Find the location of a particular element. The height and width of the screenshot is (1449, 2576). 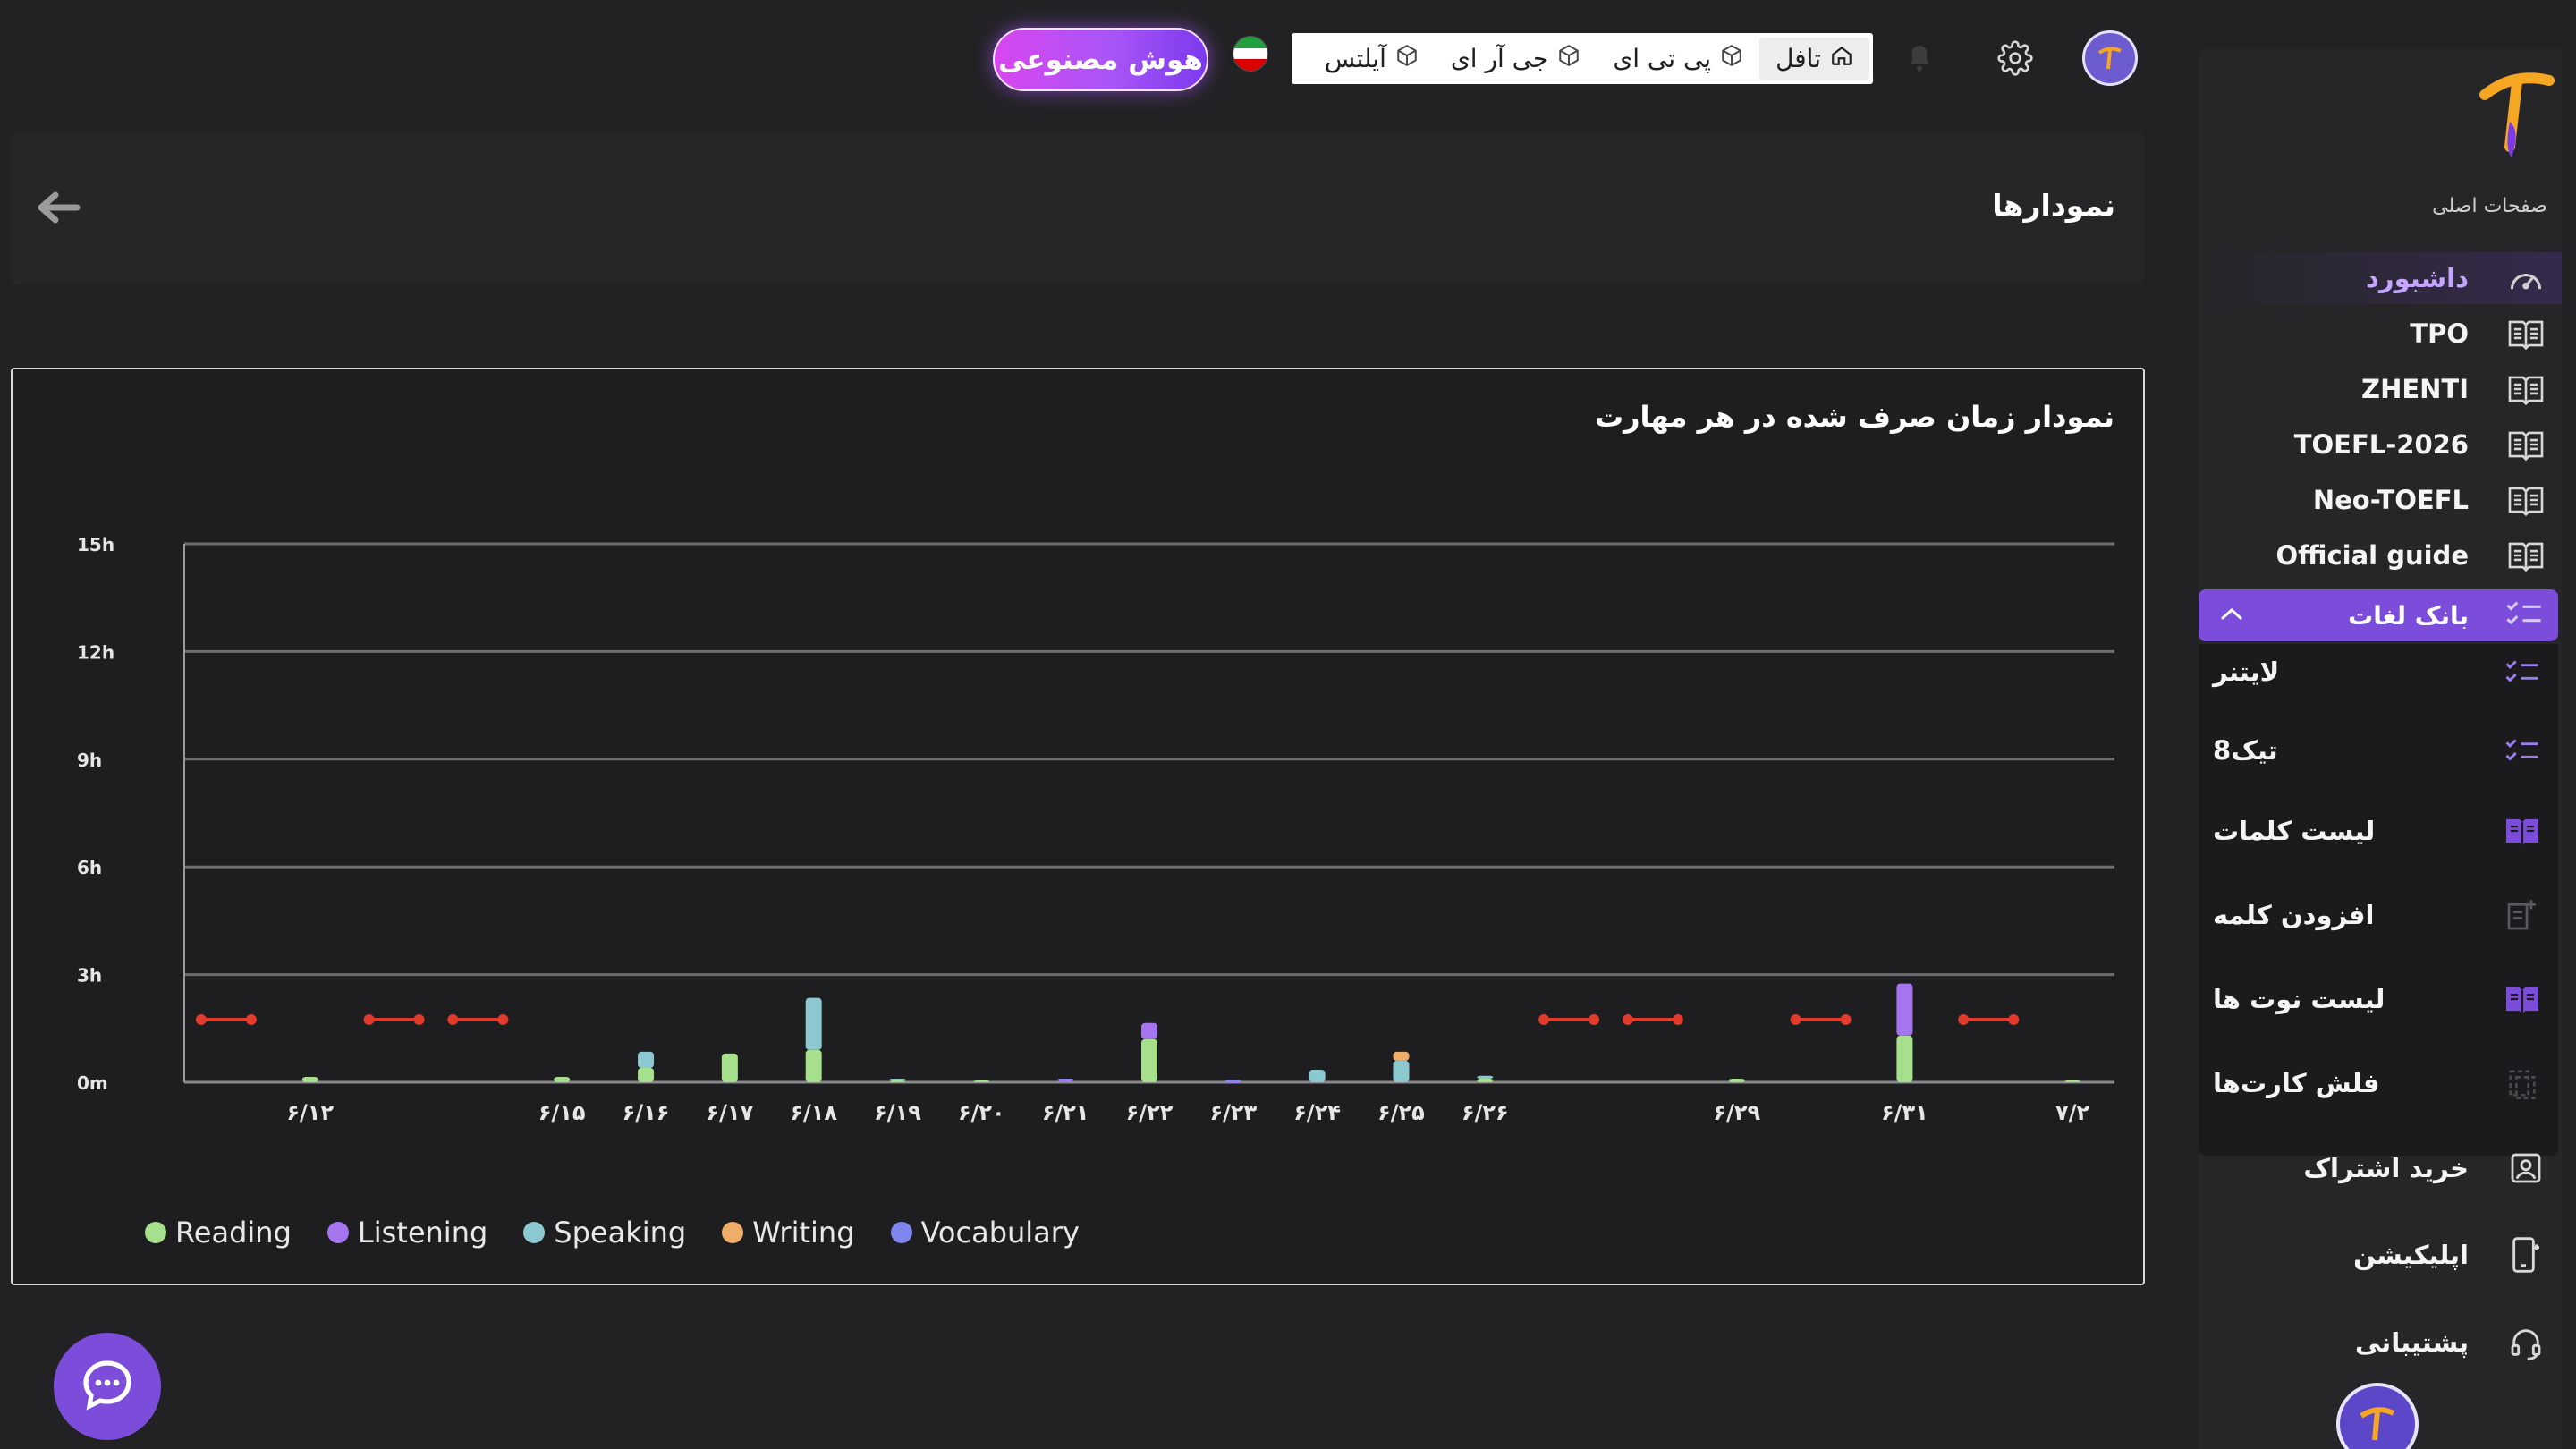

x-tick-label: ۶/۱۵ is located at coordinates (562, 1112).